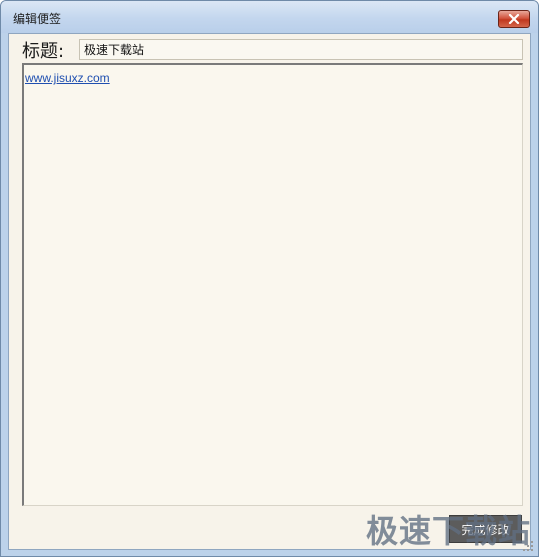 This screenshot has width=539, height=557. I want to click on close-icon, so click(514, 19).